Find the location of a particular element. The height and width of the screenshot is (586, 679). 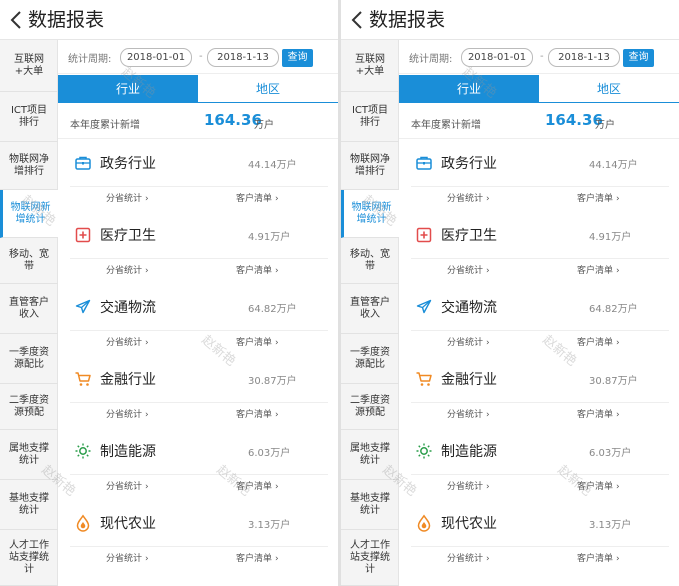

industry-name: 交通物流 is located at coordinates (469, 308).